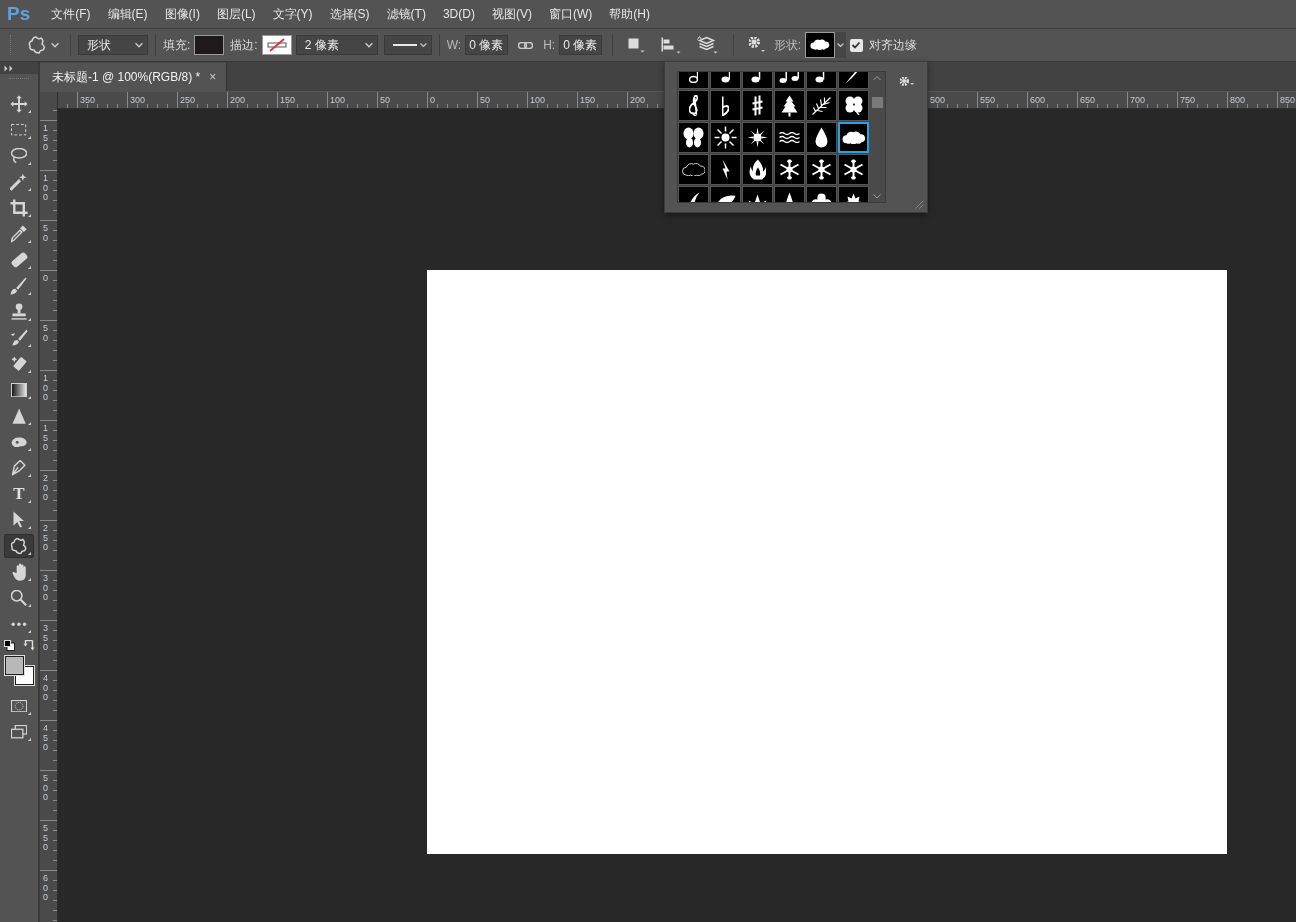  What do you see at coordinates (581, 45) in the screenshot?
I see `height-field: 0 像素` at bounding box center [581, 45].